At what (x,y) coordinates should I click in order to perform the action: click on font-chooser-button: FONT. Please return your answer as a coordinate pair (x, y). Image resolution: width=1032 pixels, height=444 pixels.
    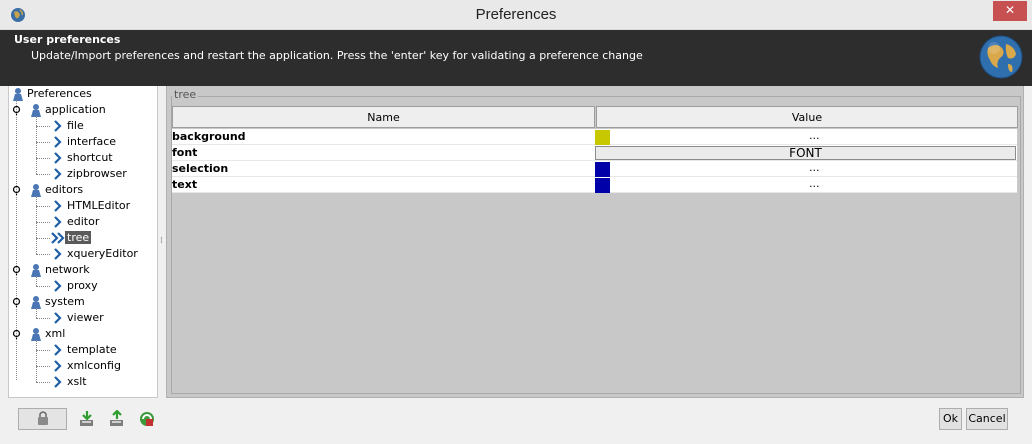
    Looking at the image, I should click on (805, 153).